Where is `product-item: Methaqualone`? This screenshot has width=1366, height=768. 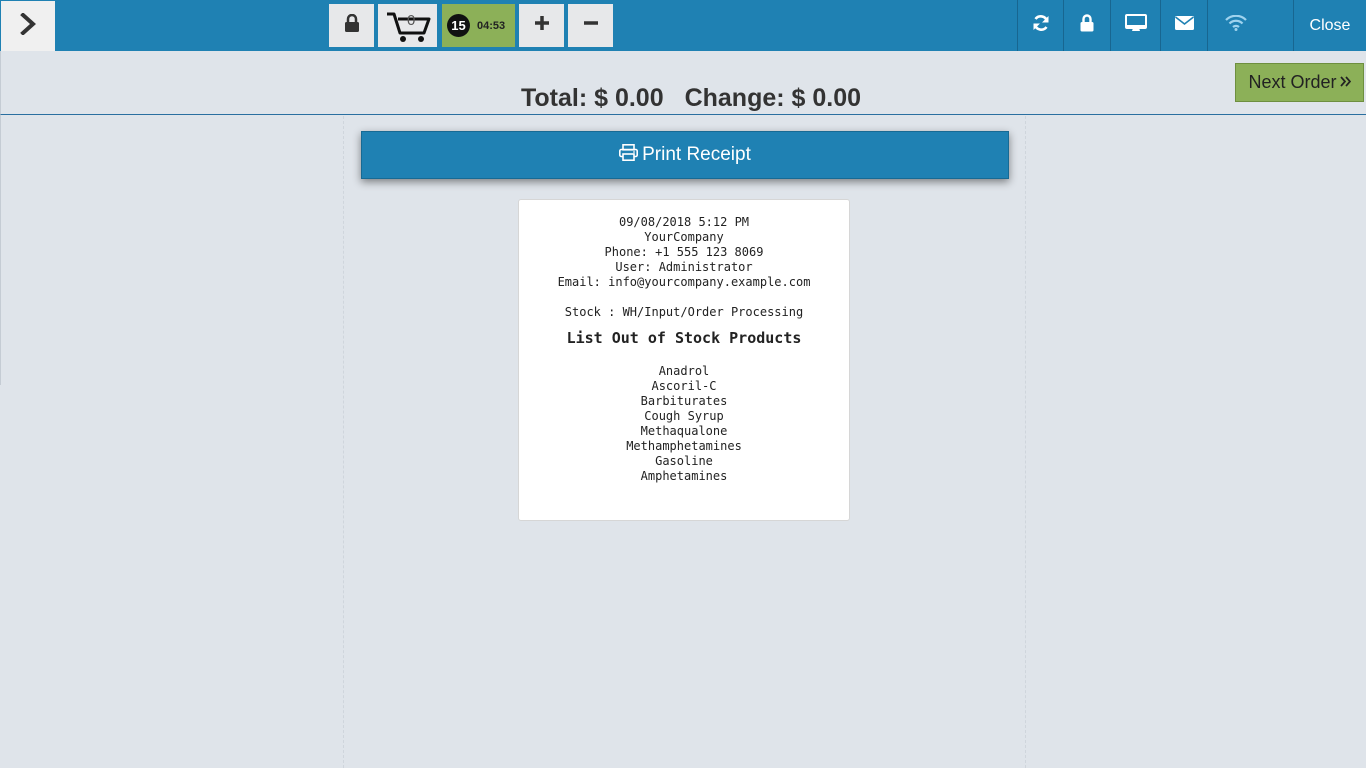
product-item: Methaqualone is located at coordinates (684, 431).